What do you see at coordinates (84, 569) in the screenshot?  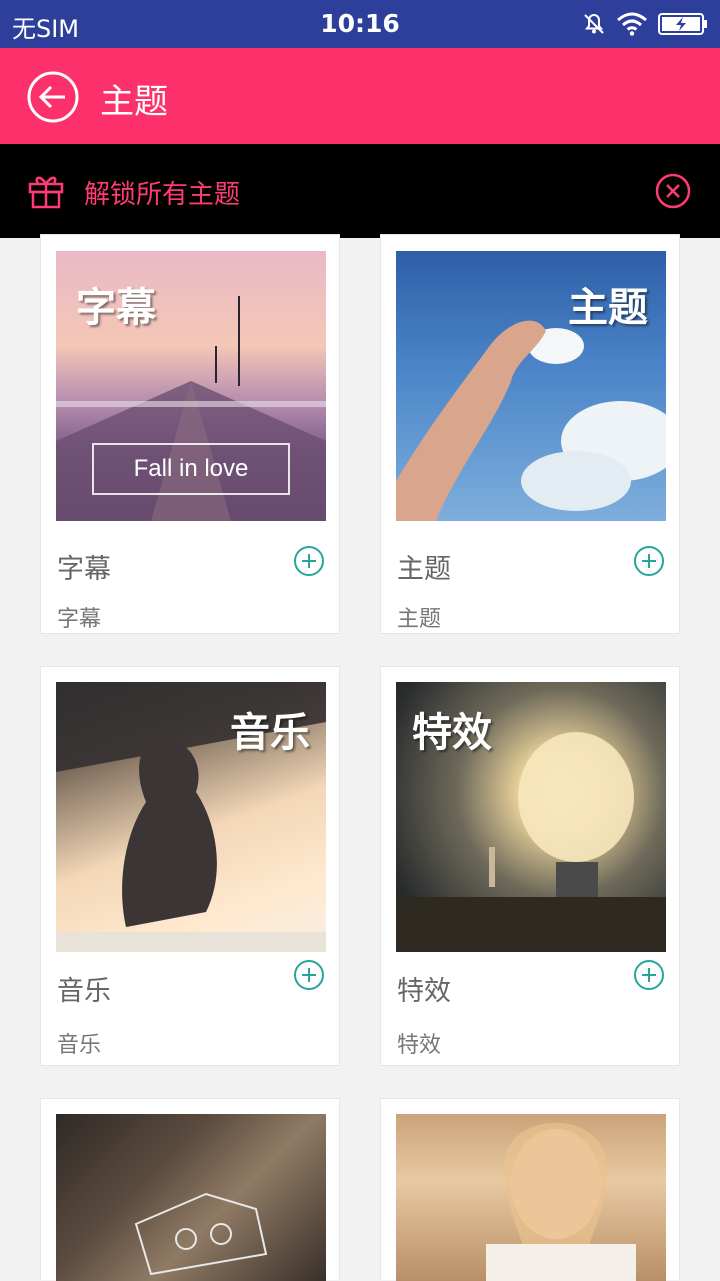 I see `card-title: 字幕` at bounding box center [84, 569].